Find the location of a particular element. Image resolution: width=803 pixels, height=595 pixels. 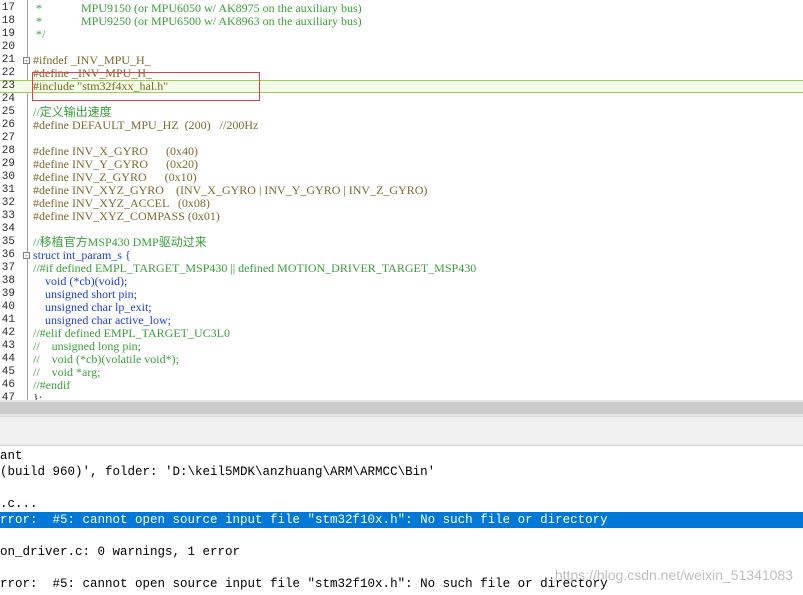

line-number: 31 is located at coordinates (8, 190).